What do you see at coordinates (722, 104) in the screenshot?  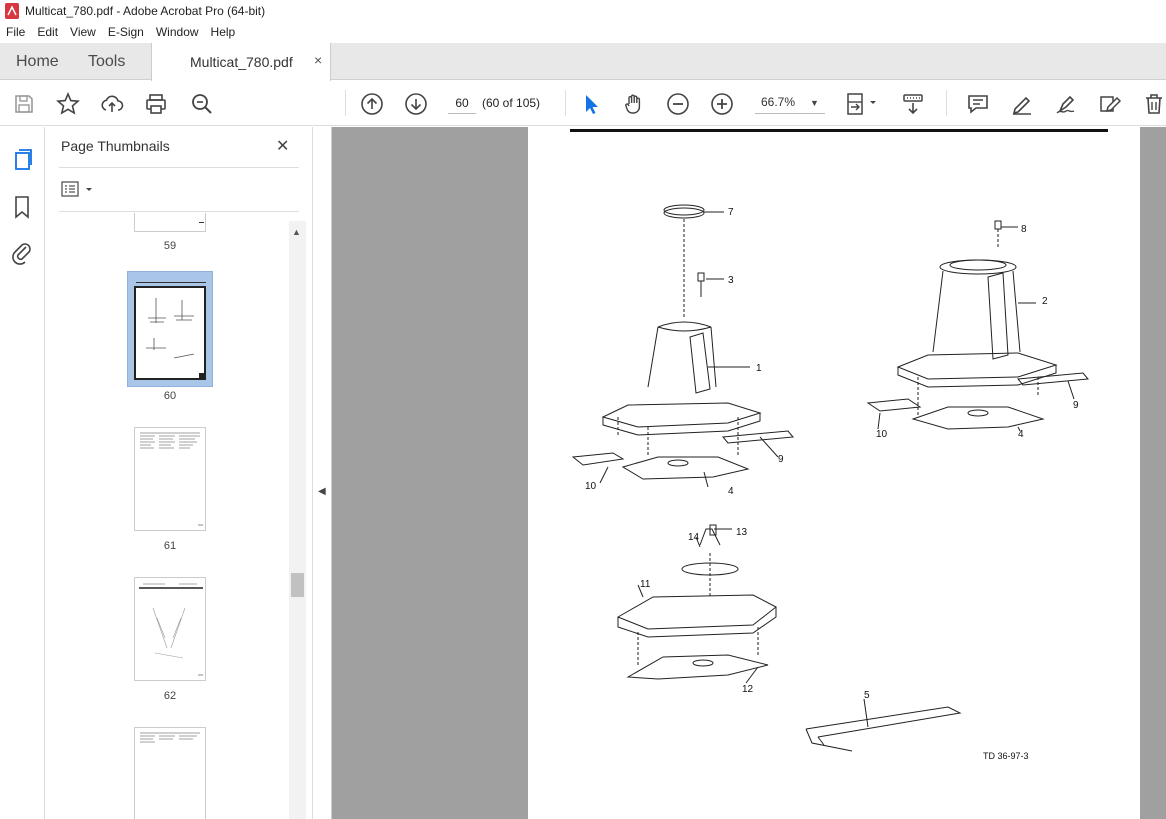 I see `zoom-in-icon` at bounding box center [722, 104].